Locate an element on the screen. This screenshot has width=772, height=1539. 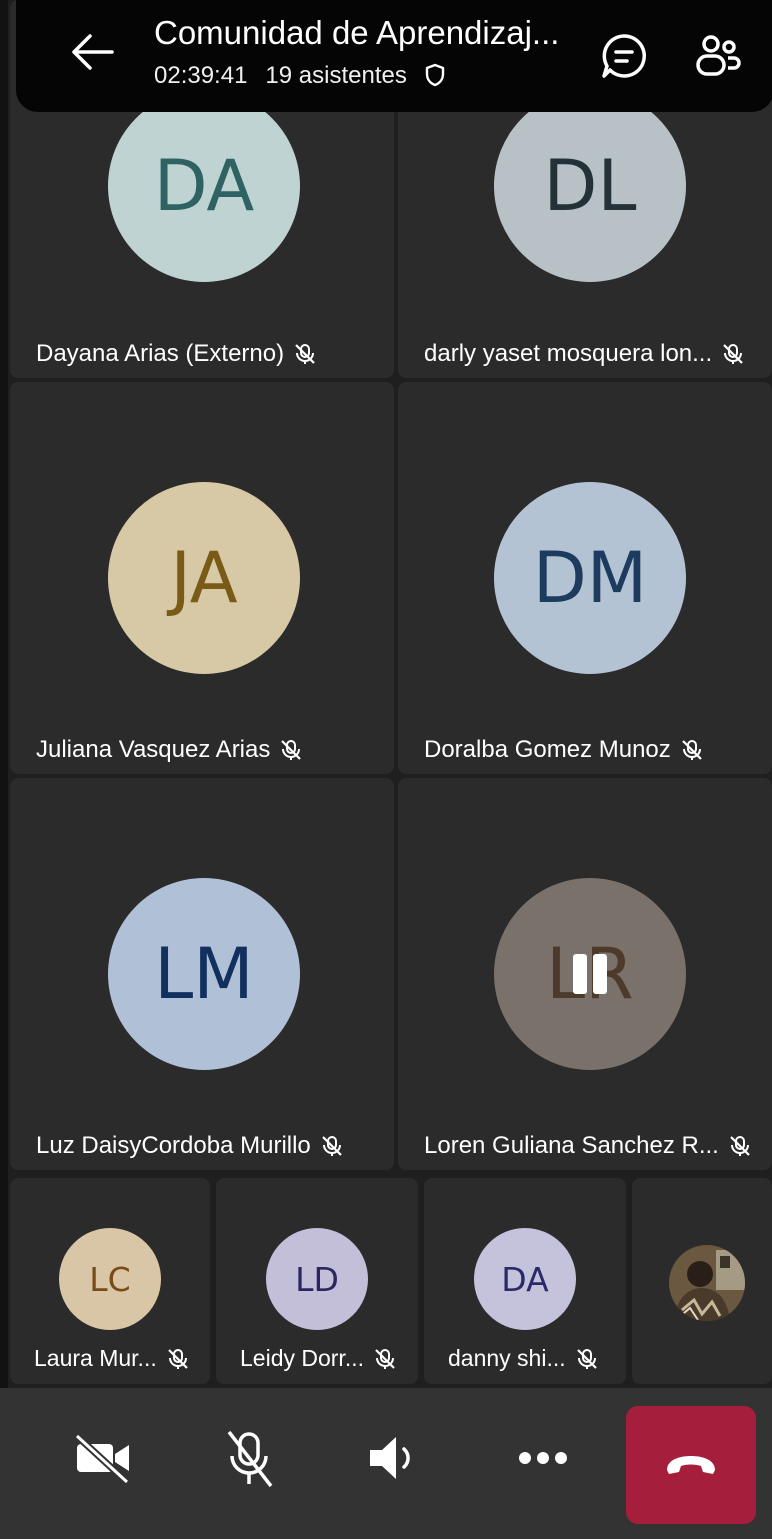
call-controls is located at coordinates (386, 1463).